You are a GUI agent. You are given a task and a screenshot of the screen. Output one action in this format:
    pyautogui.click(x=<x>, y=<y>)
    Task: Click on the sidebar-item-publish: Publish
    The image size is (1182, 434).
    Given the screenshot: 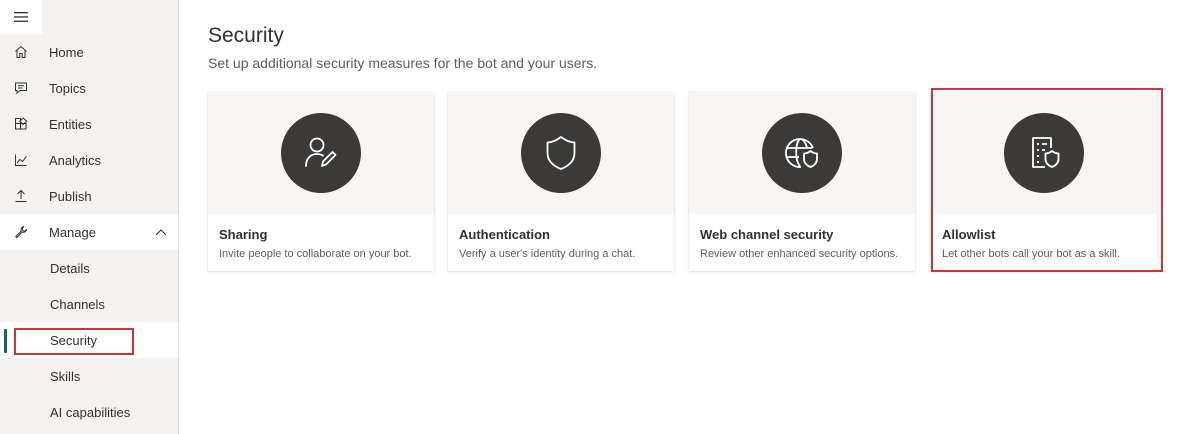 What is the action you would take?
    pyautogui.click(x=89, y=196)
    